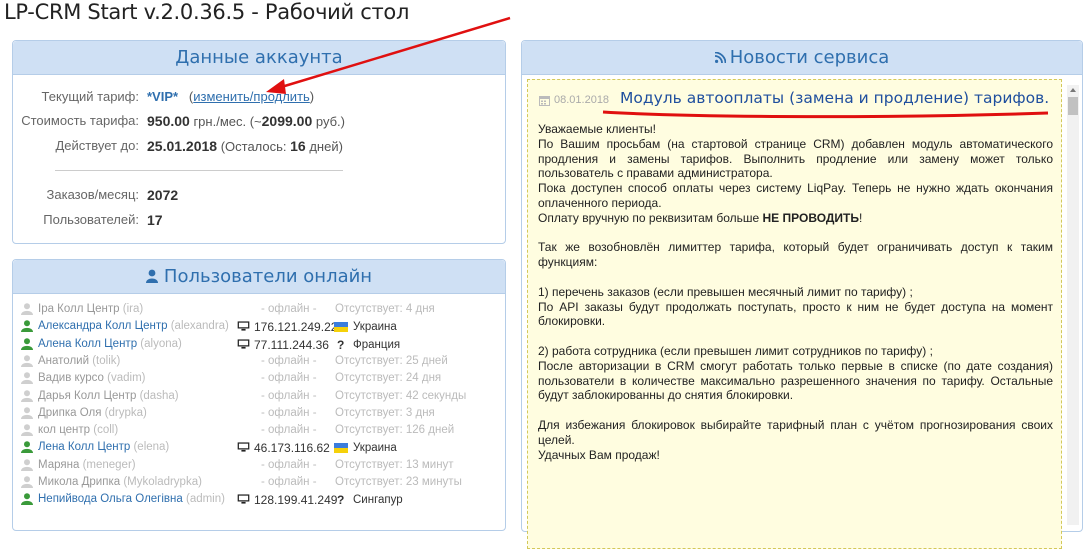 This screenshot has width=1088, height=549. I want to click on user-login: (ira), so click(133, 309).